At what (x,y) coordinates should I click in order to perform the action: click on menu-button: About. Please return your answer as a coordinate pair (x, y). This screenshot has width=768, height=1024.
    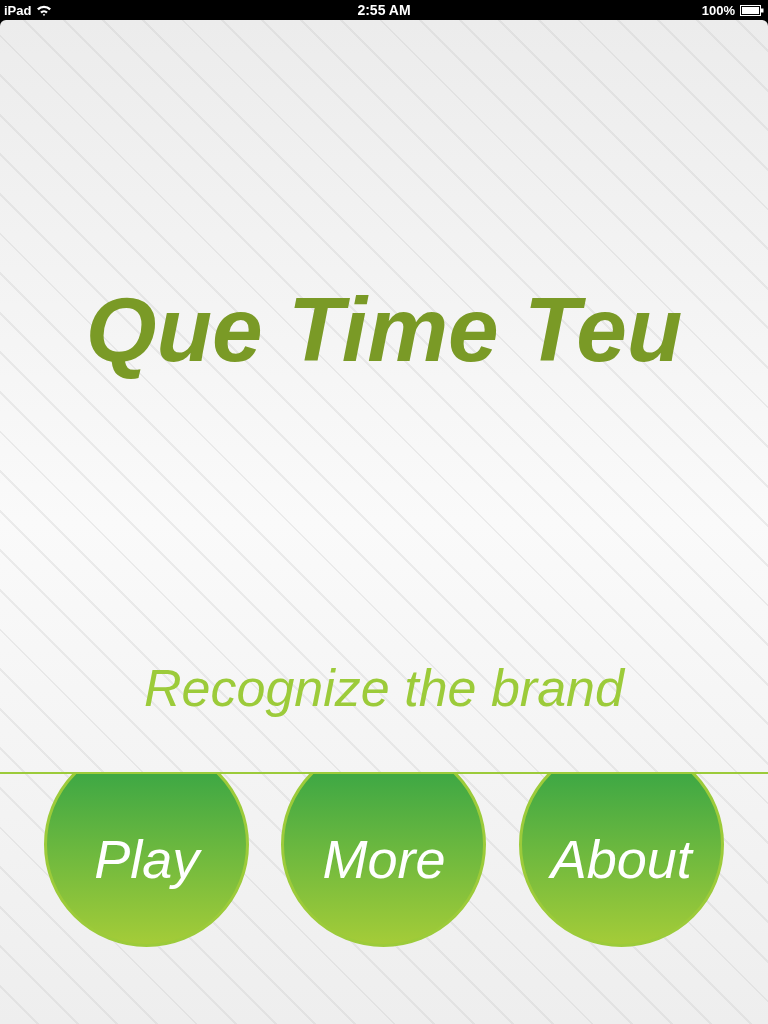
    Looking at the image, I should click on (621, 860).